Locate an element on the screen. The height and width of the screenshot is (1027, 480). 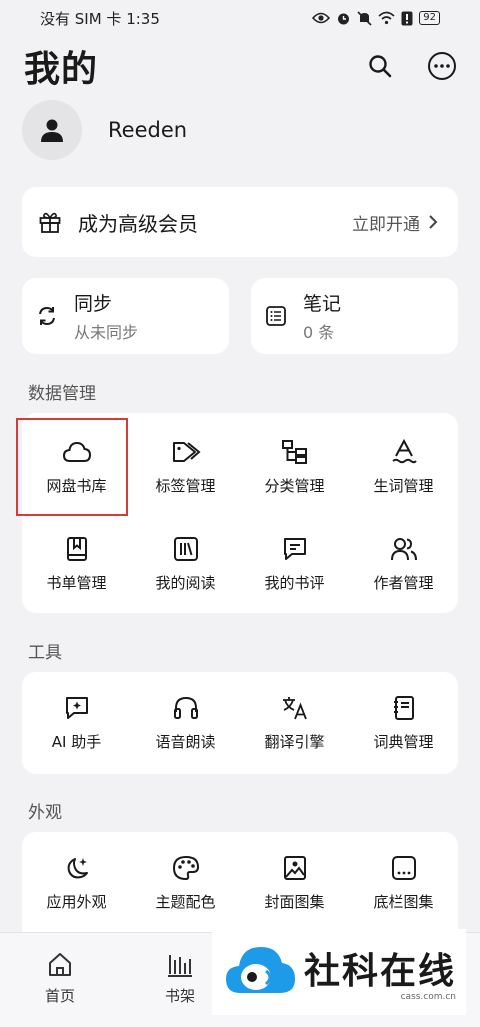
bottom-bar-icon is located at coordinates (403, 867).